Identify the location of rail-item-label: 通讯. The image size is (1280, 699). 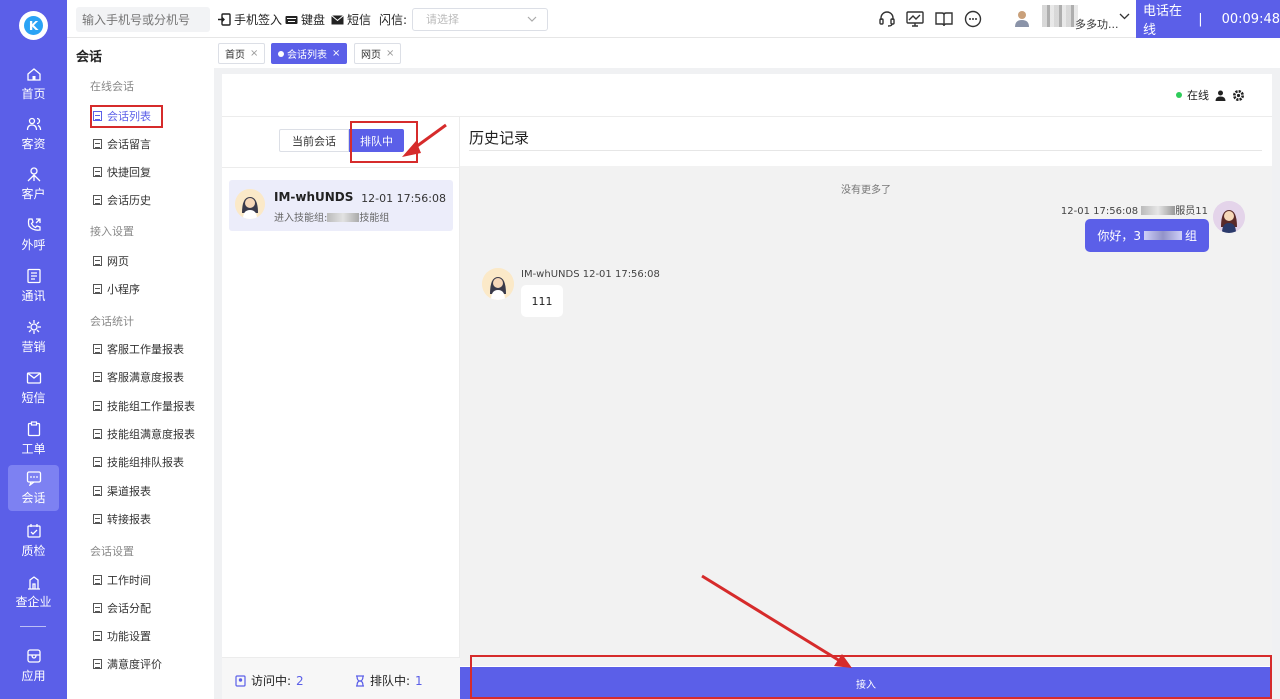
(33, 296).